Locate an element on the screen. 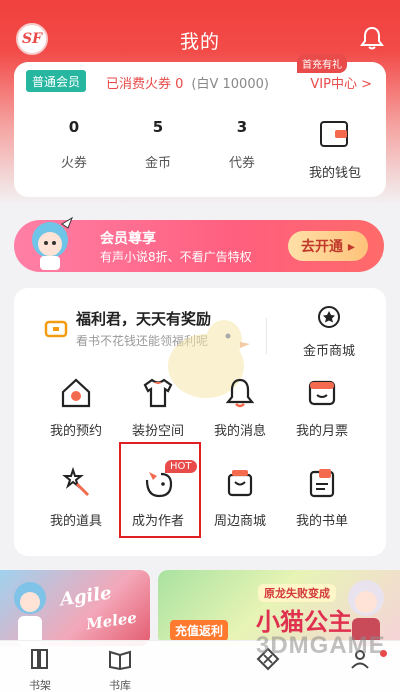 Image resolution: width=400 pixels, height=692 pixels. promo-banner-left: Agile Melee is located at coordinates (75, 608).